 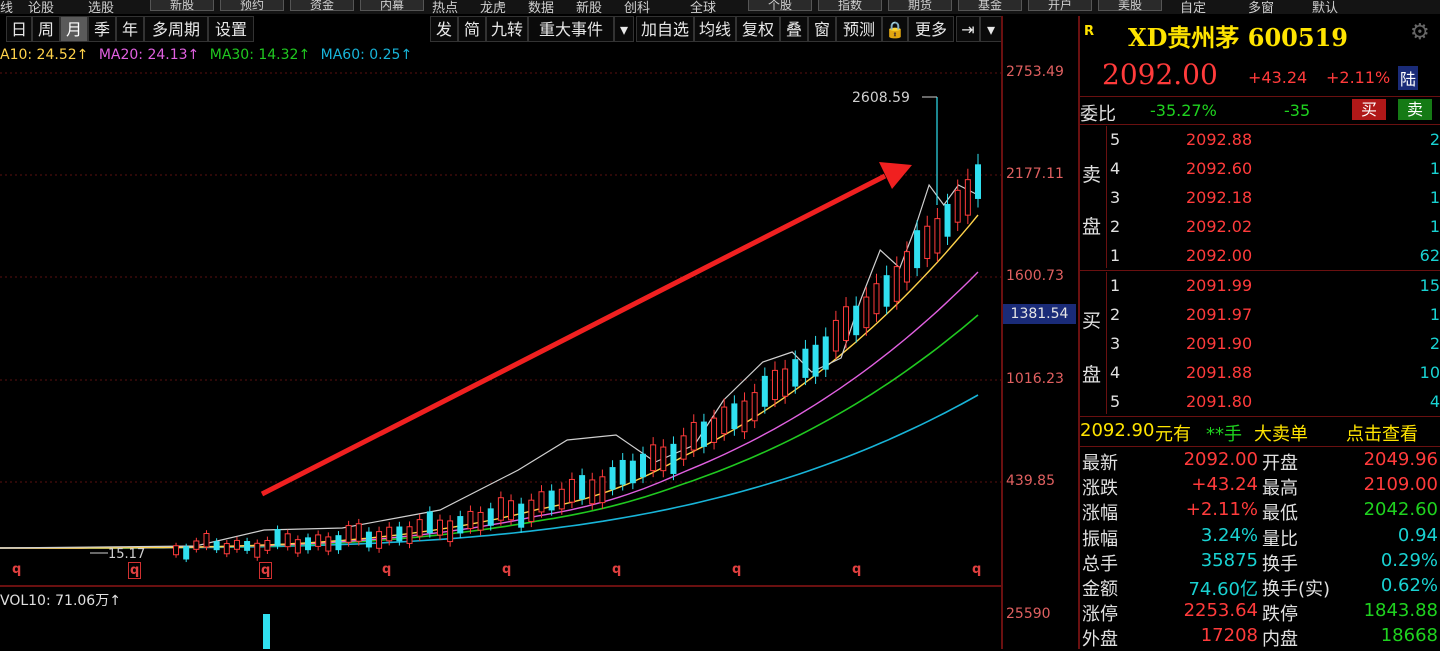 What do you see at coordinates (1382, 433) in the screenshot?
I see `view-big-order-link: 点击查看` at bounding box center [1382, 433].